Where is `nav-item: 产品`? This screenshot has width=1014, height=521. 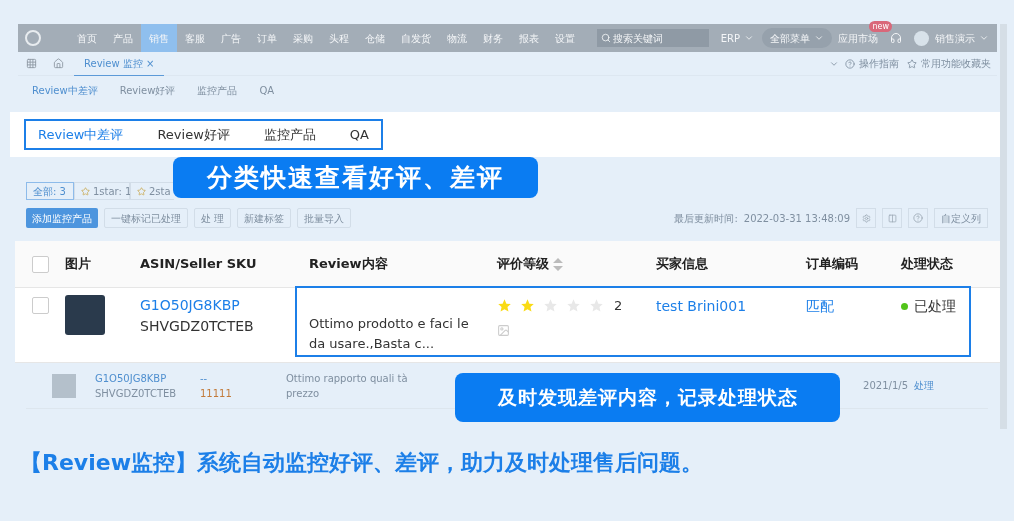
nav-item: 产品 is located at coordinates (123, 38).